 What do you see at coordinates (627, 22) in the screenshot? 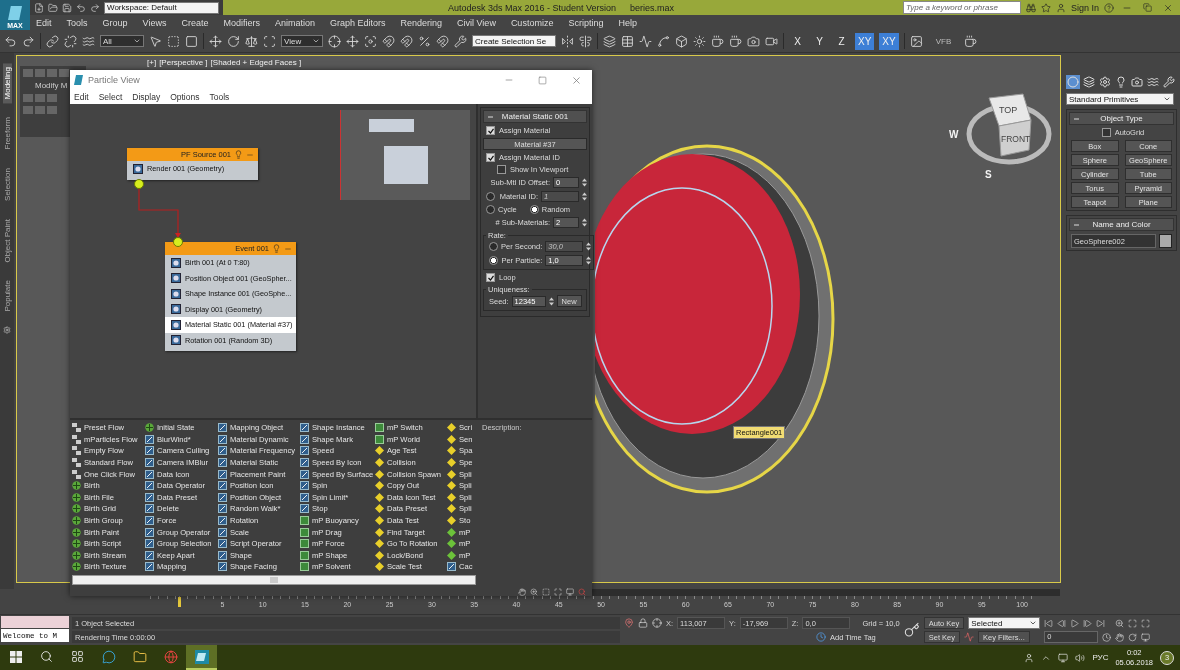
I see `menu-item: Help` at bounding box center [627, 22].